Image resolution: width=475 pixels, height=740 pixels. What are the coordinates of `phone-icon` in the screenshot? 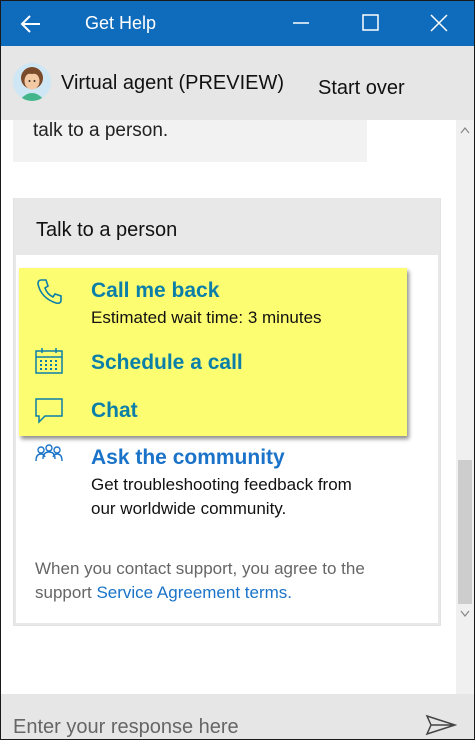 It's located at (49, 292).